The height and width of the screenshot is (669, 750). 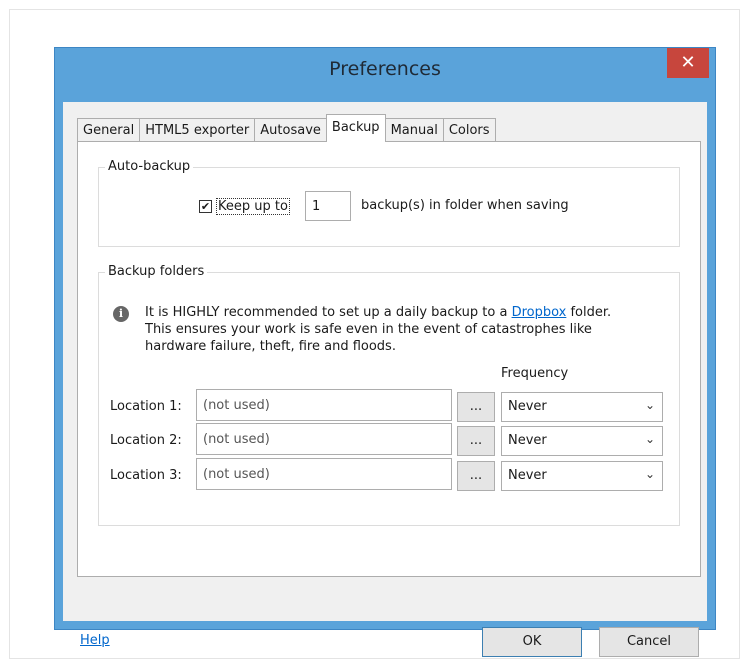 I want to click on keep-up-to-checkbox: ✔, so click(x=205, y=206).